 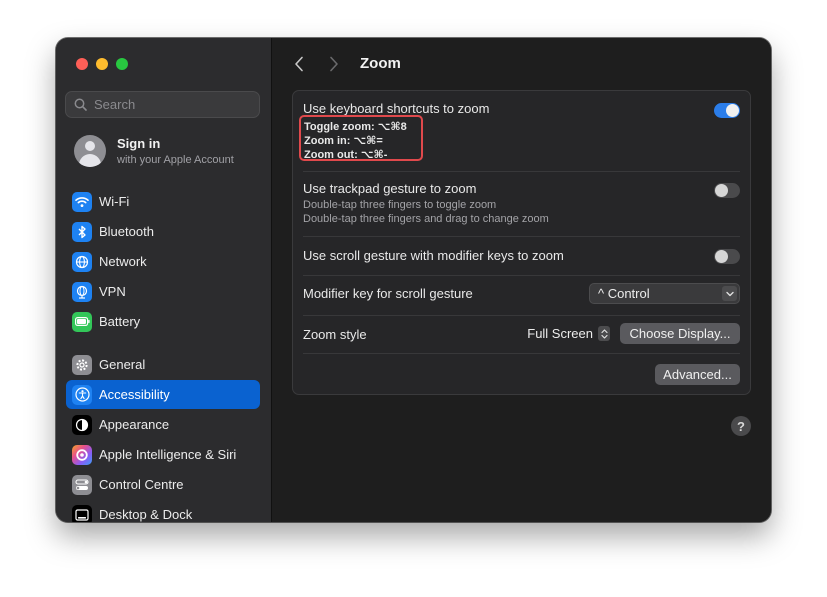 I want to click on minimize-button, so click(x=102, y=64).